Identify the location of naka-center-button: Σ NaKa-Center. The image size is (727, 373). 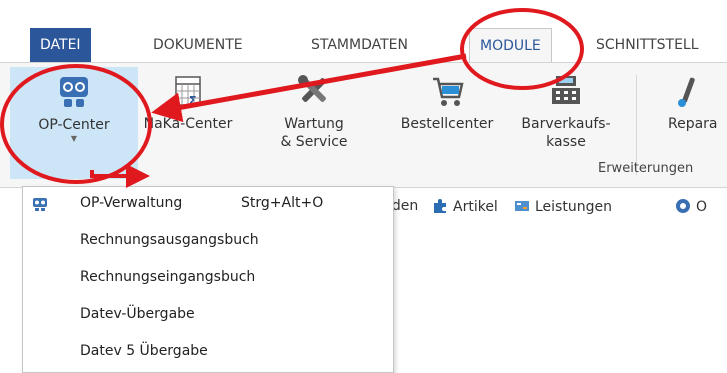
(188, 123).